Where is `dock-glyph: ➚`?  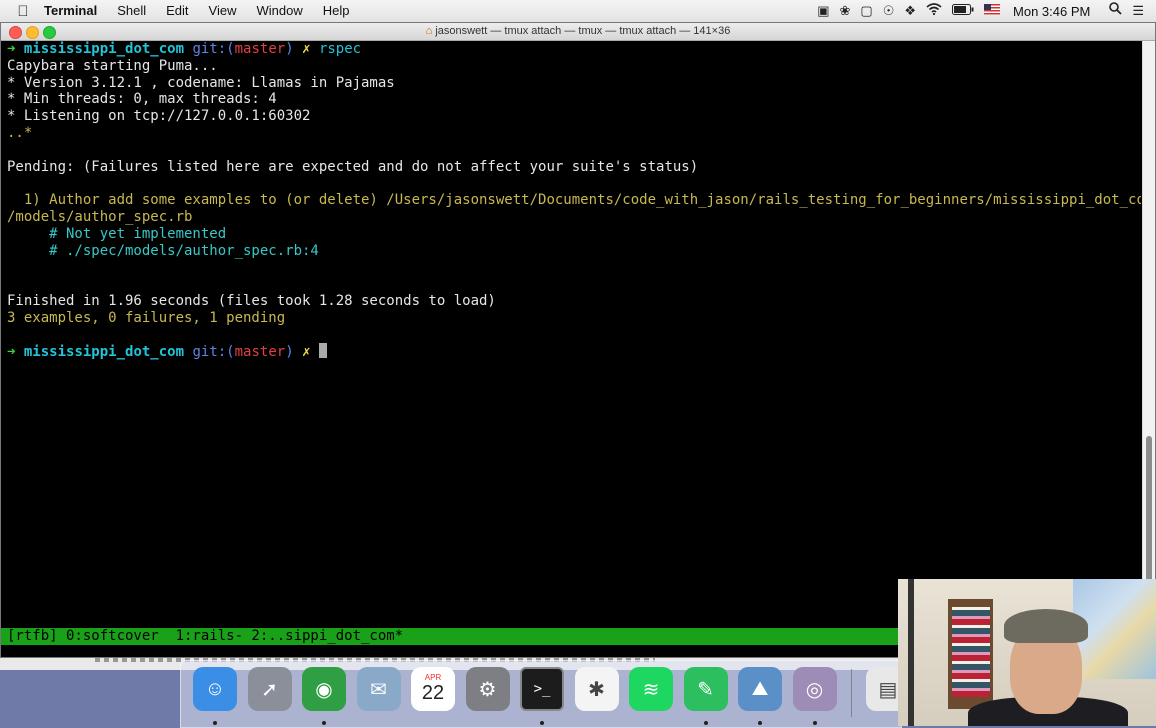
dock-glyph: ➚ is located at coordinates (269, 689).